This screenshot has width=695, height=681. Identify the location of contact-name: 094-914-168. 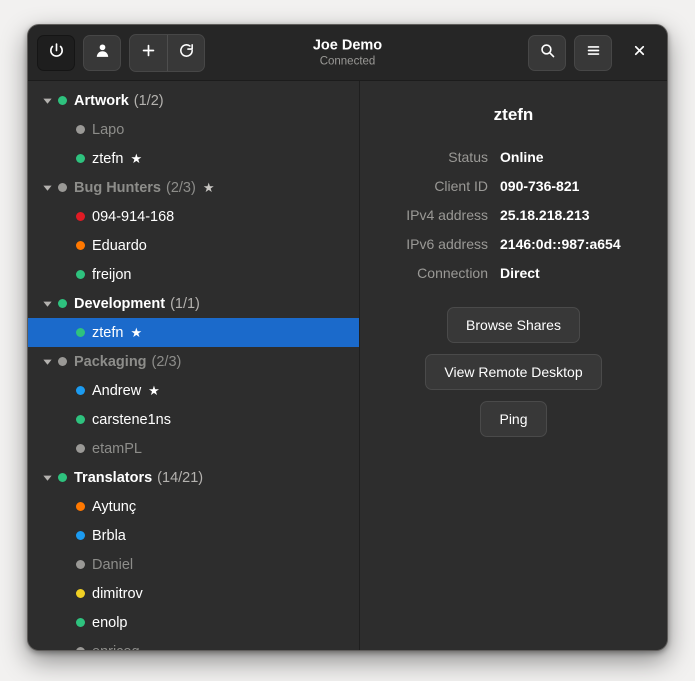
(133, 216).